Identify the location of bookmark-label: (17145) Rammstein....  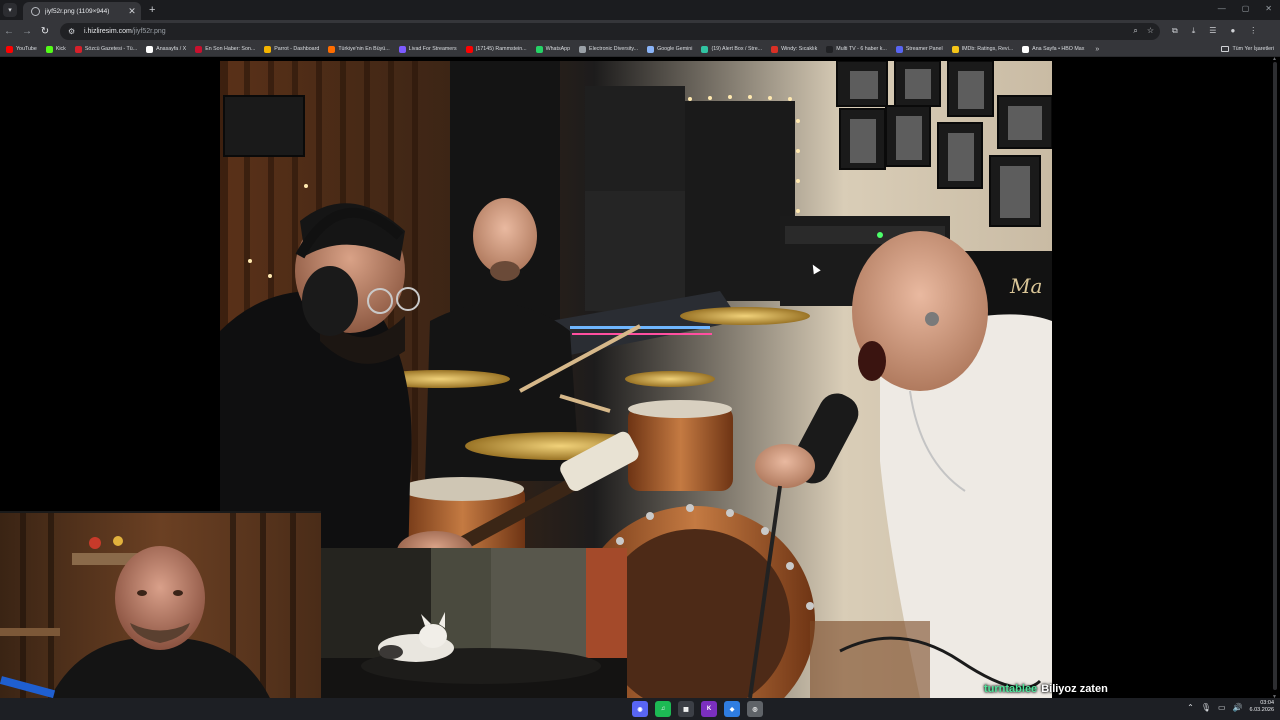
(501, 49).